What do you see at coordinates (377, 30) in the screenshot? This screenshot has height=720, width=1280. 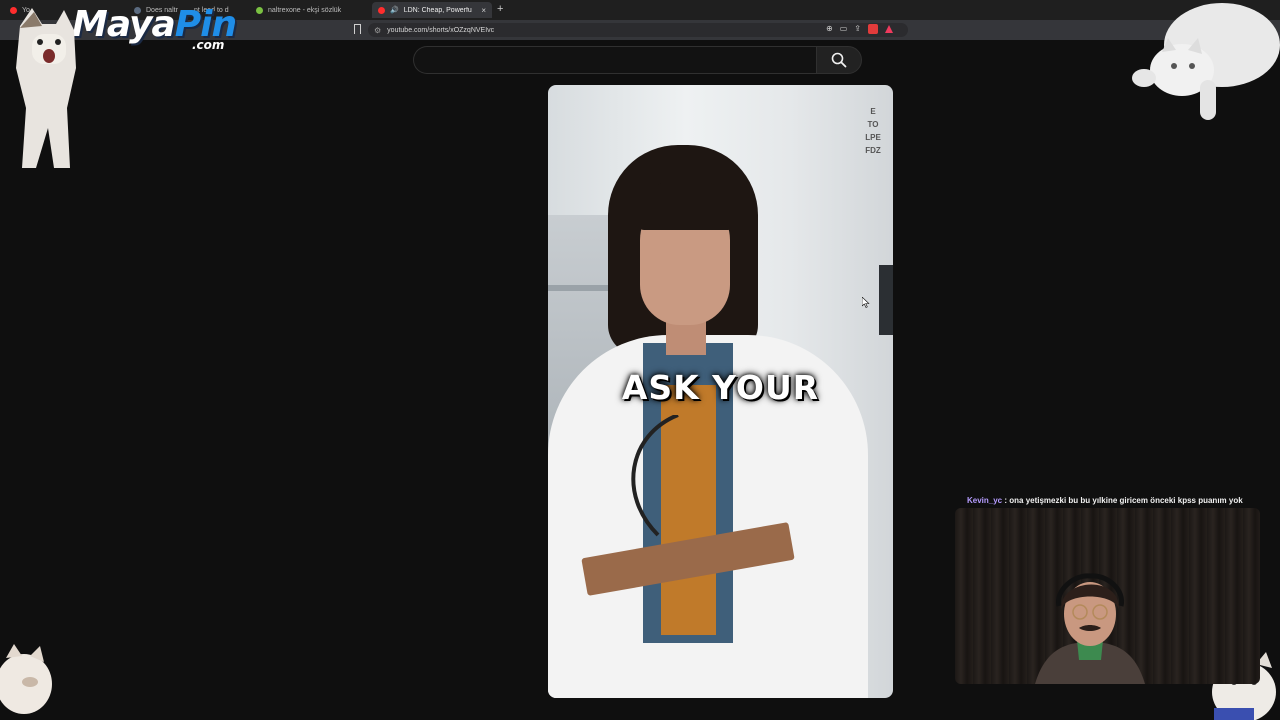 I see `site-info-icon: ⚙` at bounding box center [377, 30].